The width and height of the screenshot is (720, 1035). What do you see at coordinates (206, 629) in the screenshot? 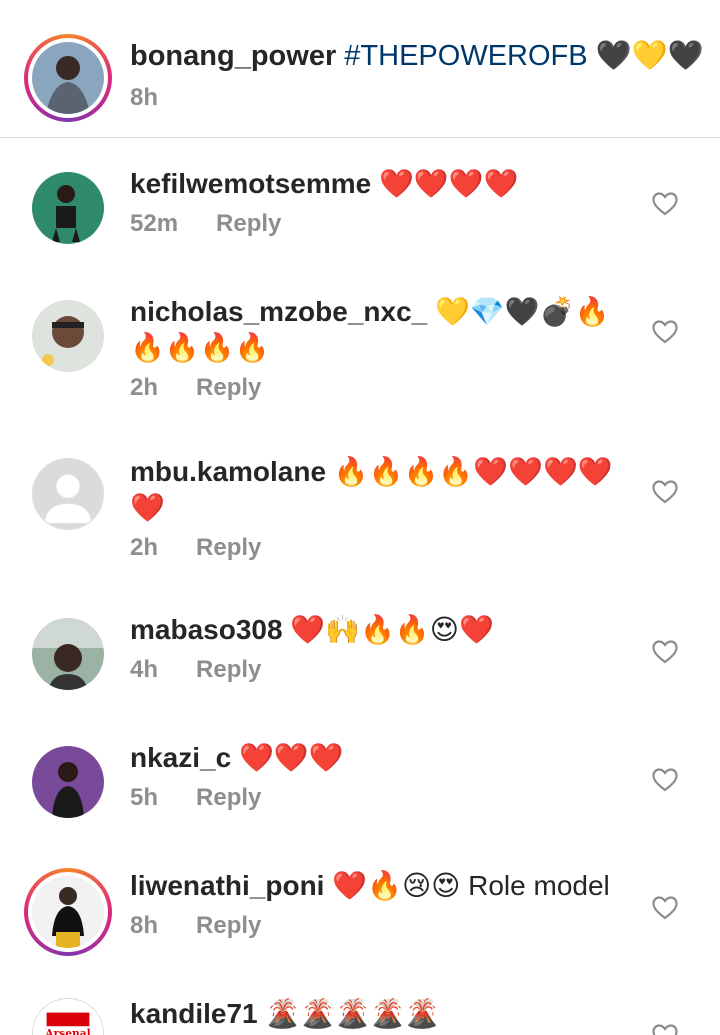
I see `comment-username: mabaso308` at bounding box center [206, 629].